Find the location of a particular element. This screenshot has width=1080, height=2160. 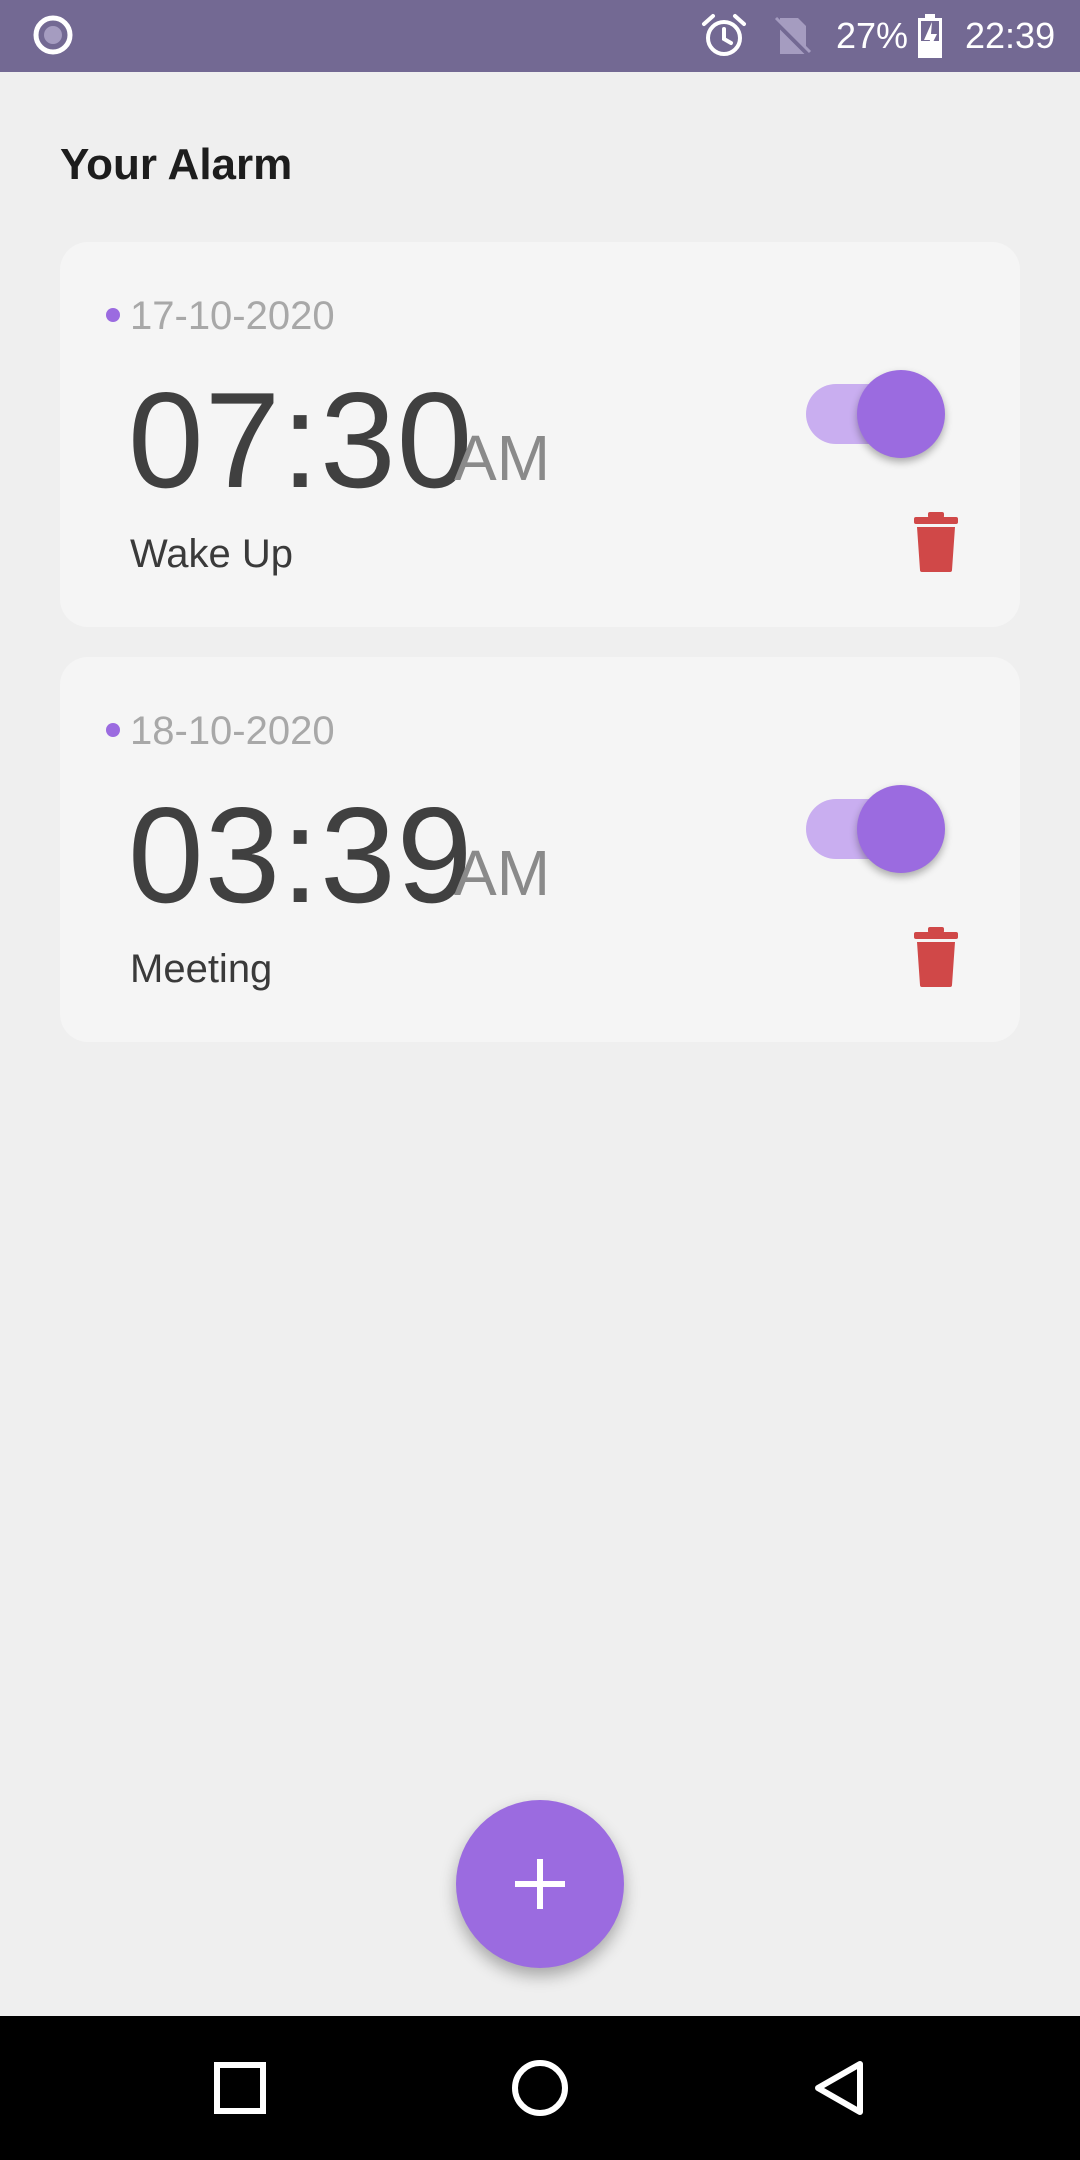

status-clock: 22:39 is located at coordinates (1010, 35).